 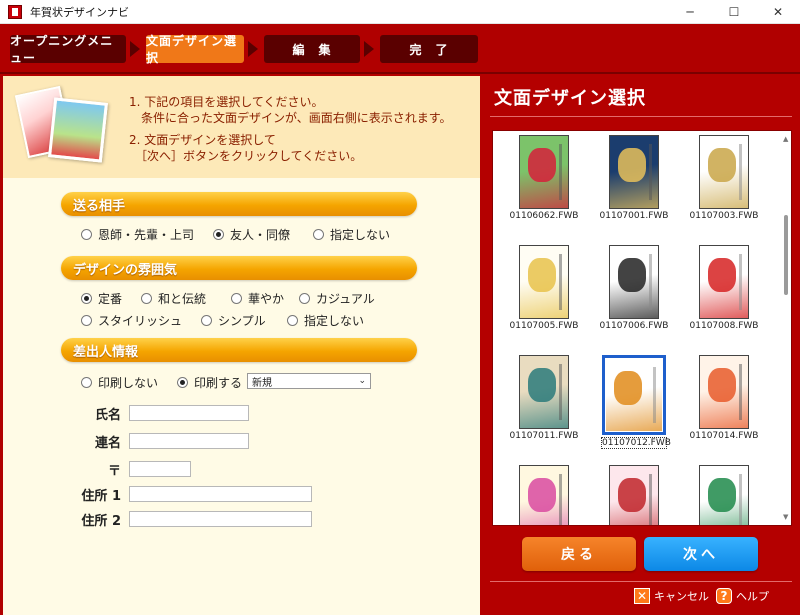 I want to click on radio-teacher-senior-boss: 恩師・先輩・上司, so click(x=137, y=234).